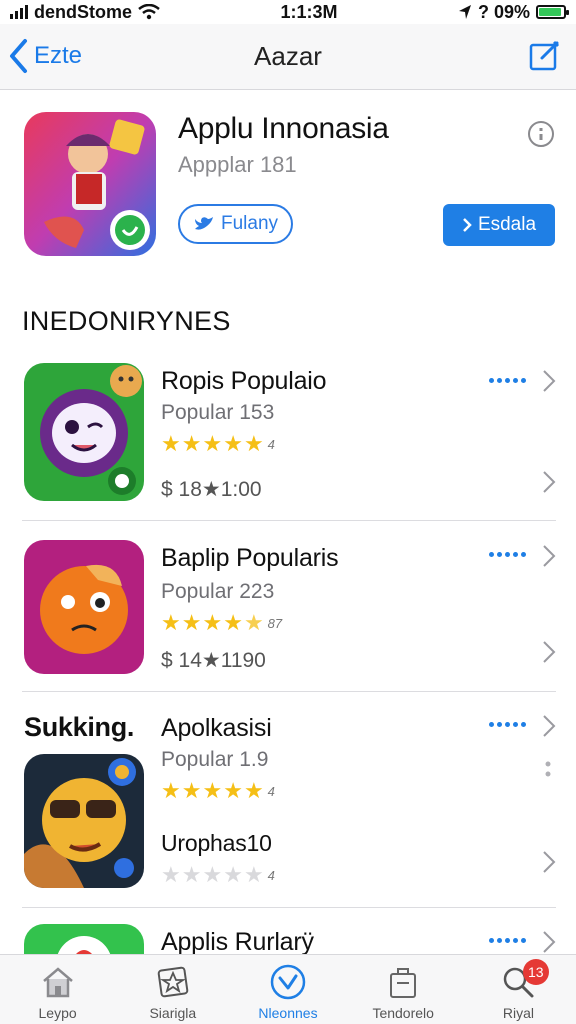 This screenshot has width=576, height=1024. I want to click on page-title: Aazar, so click(288, 56).